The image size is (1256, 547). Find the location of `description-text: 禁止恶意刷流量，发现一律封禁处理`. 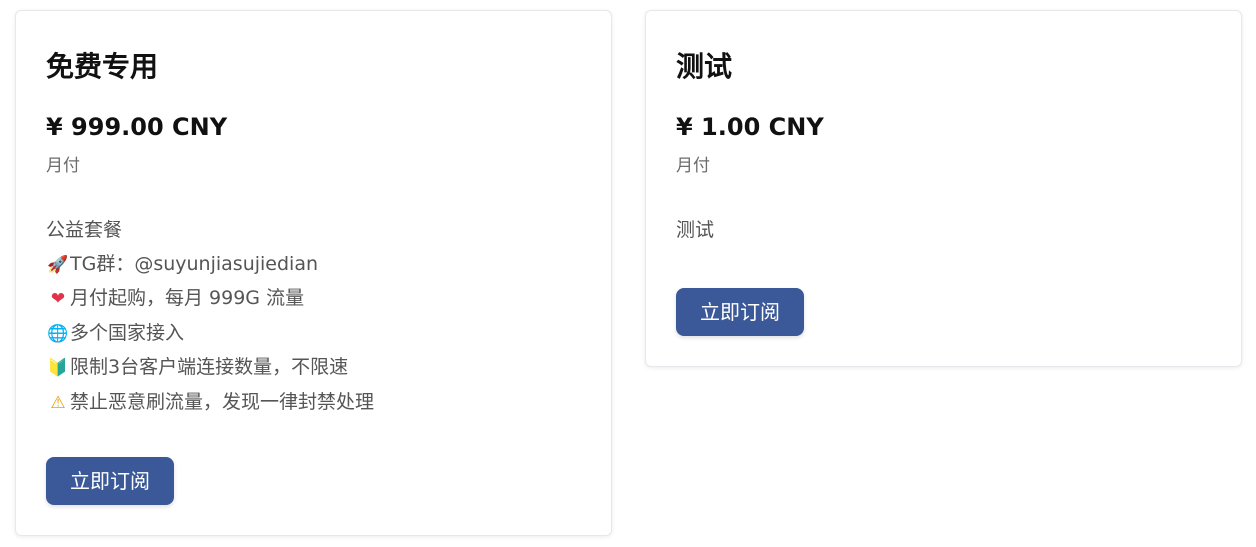

description-text: 禁止恶意刷流量，发现一律封禁处理 is located at coordinates (222, 401).